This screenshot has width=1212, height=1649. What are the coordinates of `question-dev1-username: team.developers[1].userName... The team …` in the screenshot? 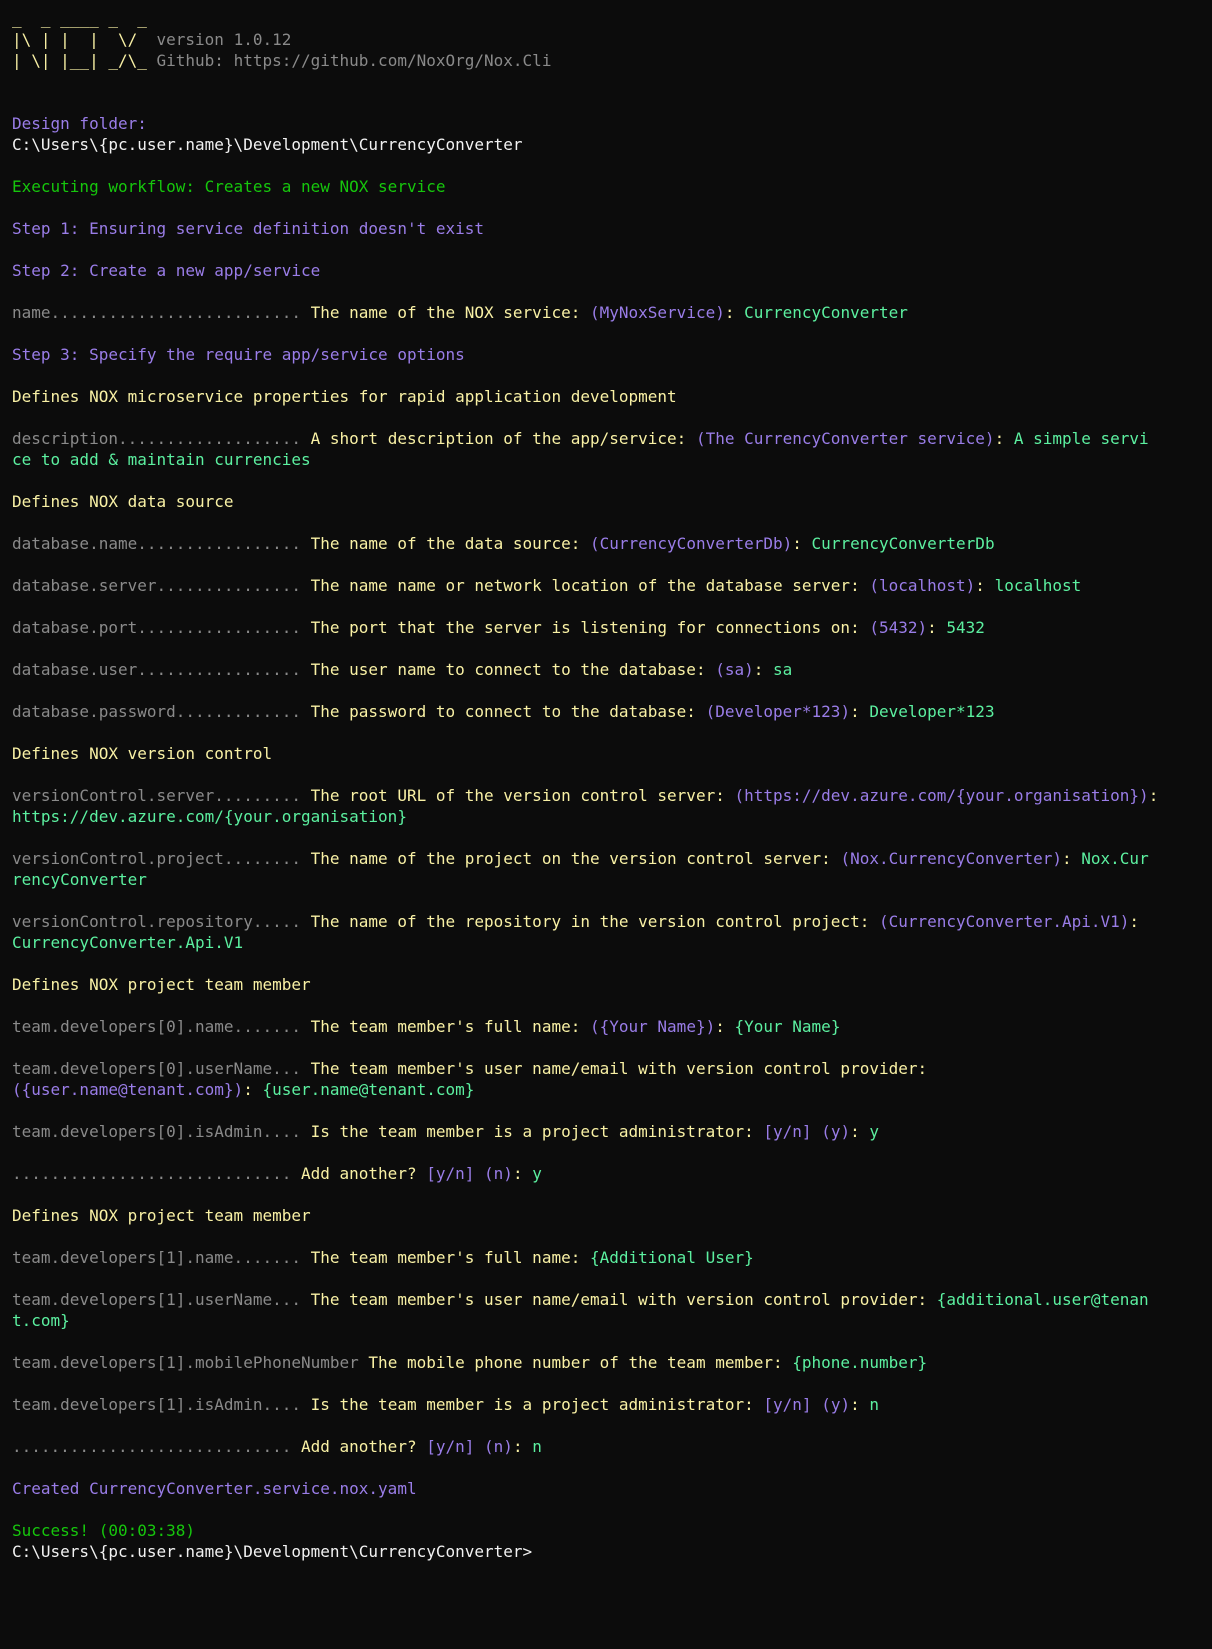 It's located at (606, 1299).